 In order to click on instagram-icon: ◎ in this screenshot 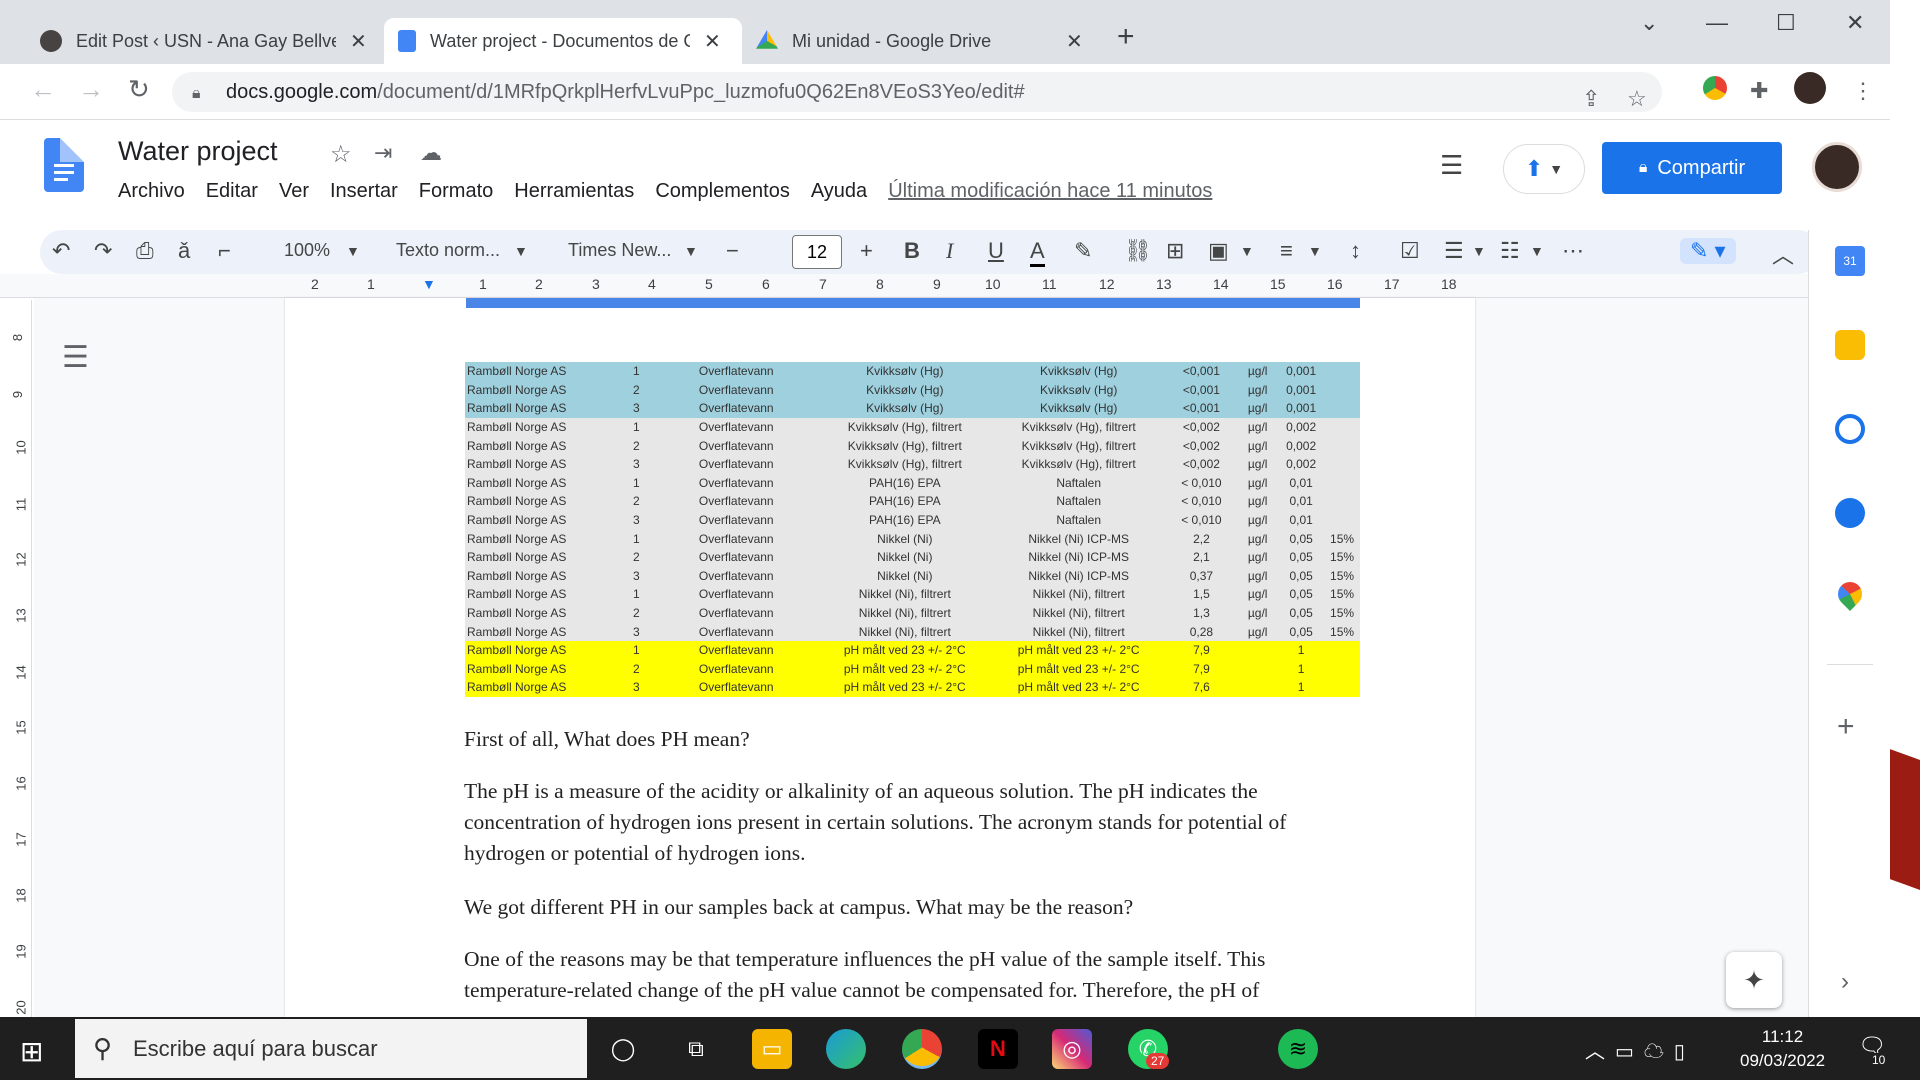, I will do `click(1072, 1049)`.